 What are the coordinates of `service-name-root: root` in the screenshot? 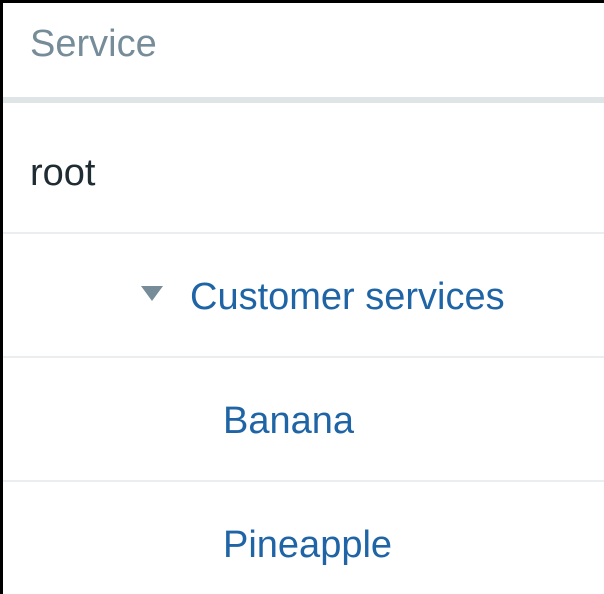 It's located at (63, 173).